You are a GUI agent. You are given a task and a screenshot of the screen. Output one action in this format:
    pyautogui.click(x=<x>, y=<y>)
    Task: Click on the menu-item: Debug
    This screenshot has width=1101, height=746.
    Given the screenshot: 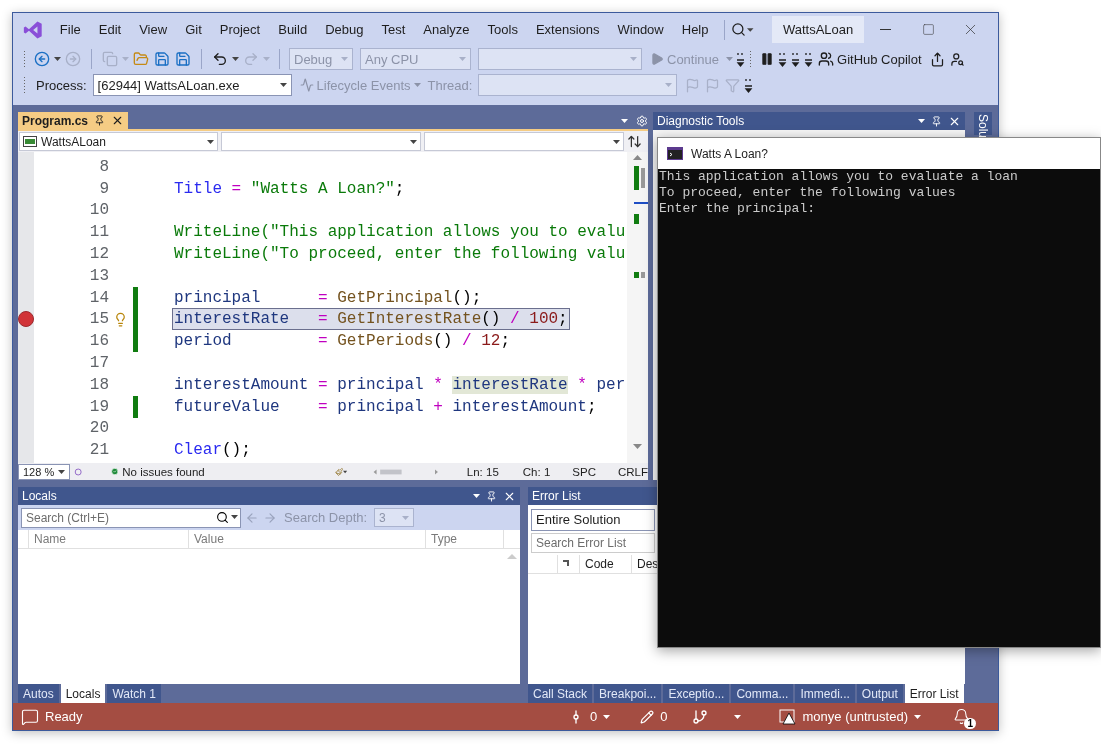 What is the action you would take?
    pyautogui.click(x=344, y=29)
    